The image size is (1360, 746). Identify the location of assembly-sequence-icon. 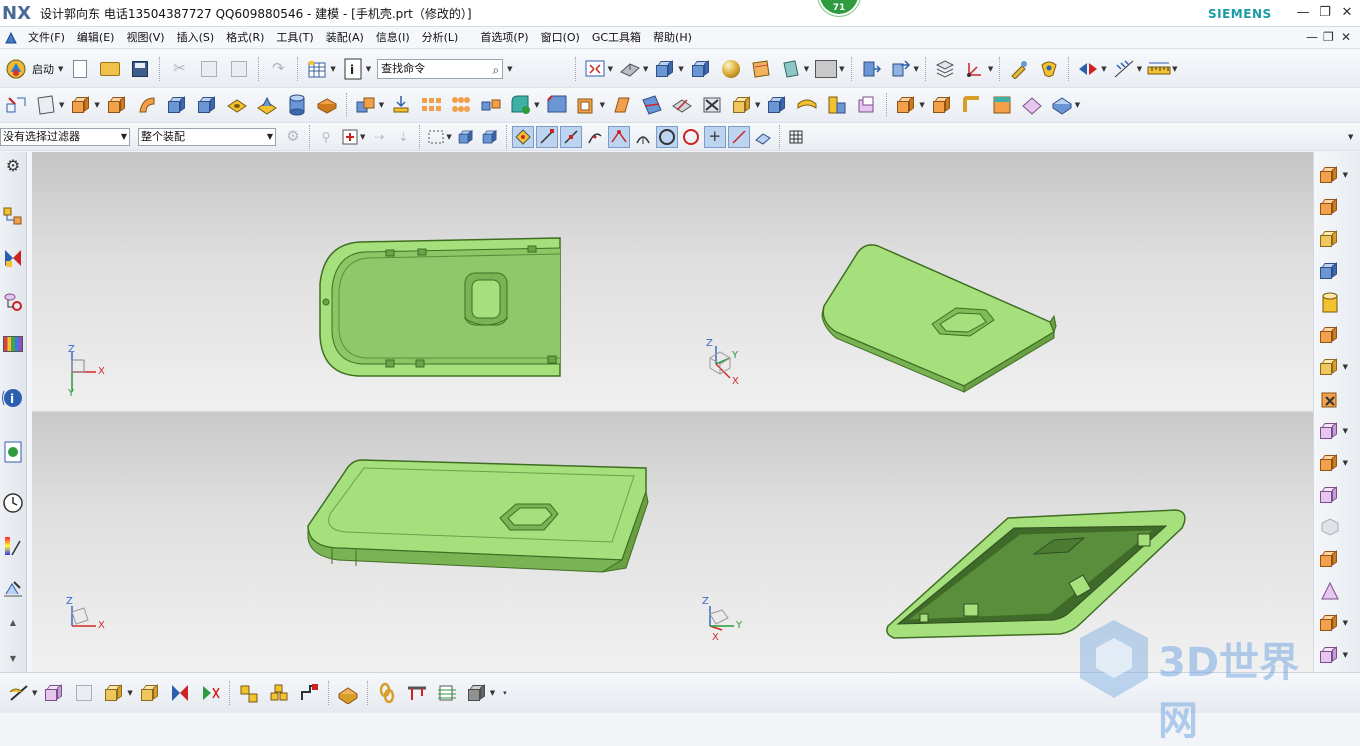
(1335, 495).